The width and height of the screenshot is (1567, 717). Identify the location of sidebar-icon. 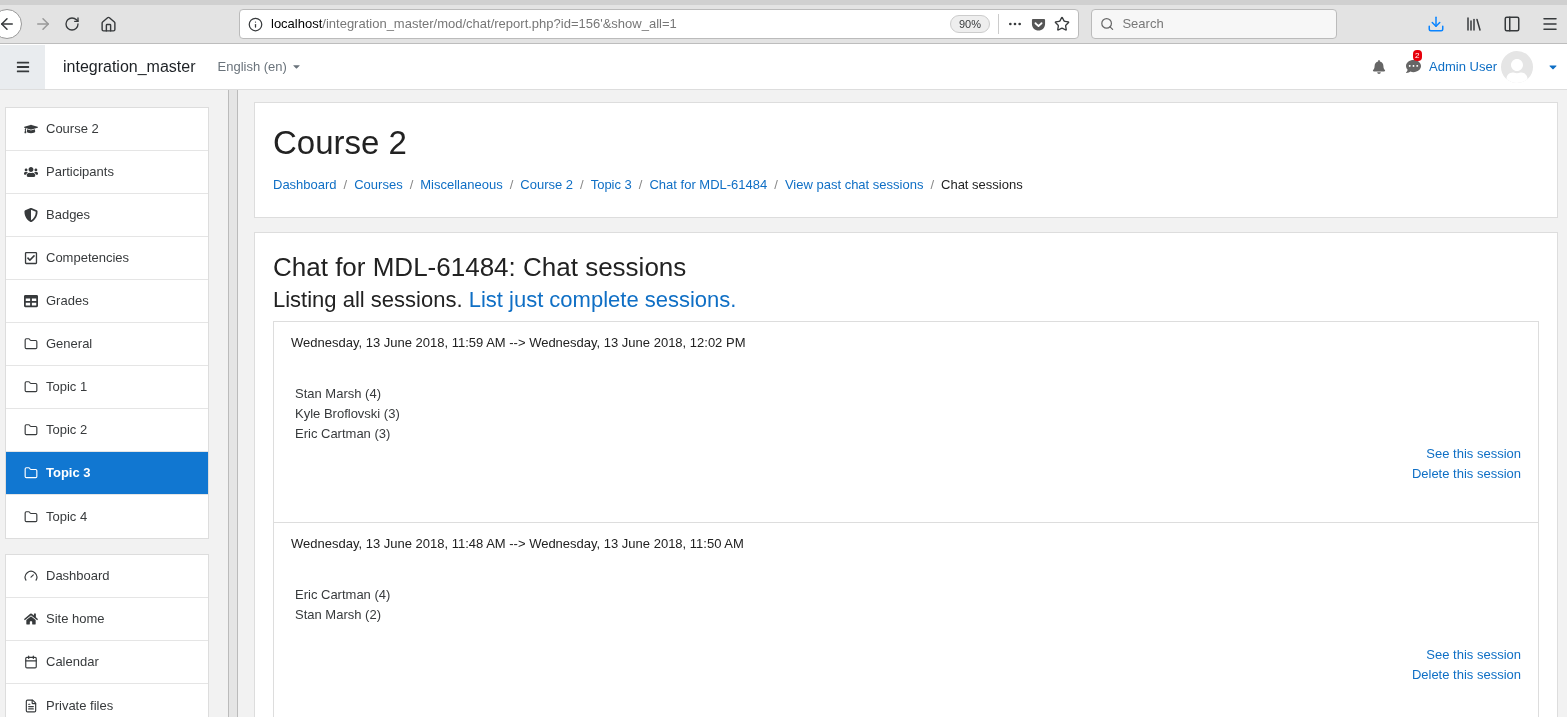
(1512, 24).